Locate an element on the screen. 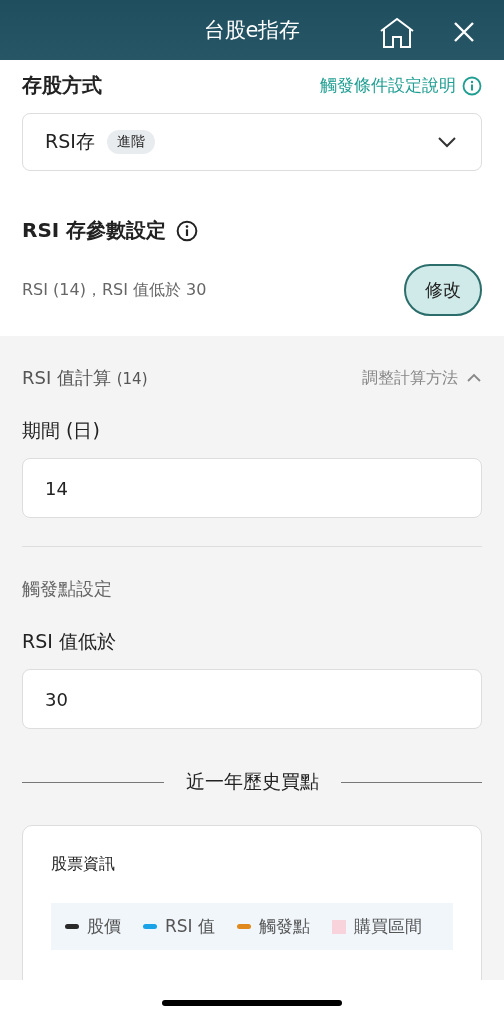  page-title: 台股e指存 is located at coordinates (252, 30).